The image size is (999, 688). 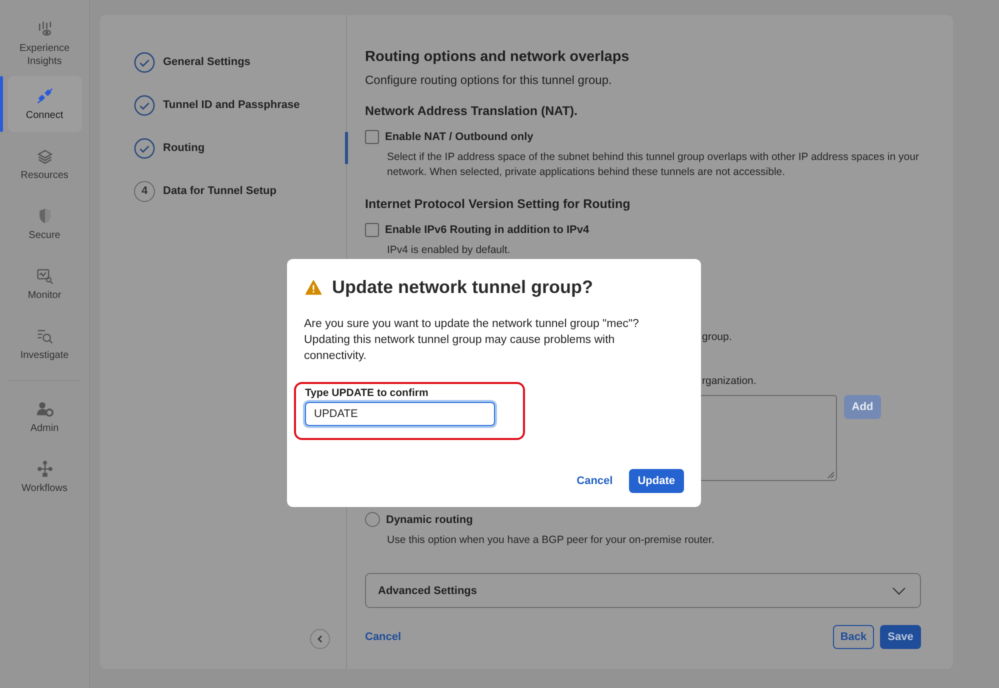 I want to click on sidebar-item: Investigate, so click(x=45, y=344).